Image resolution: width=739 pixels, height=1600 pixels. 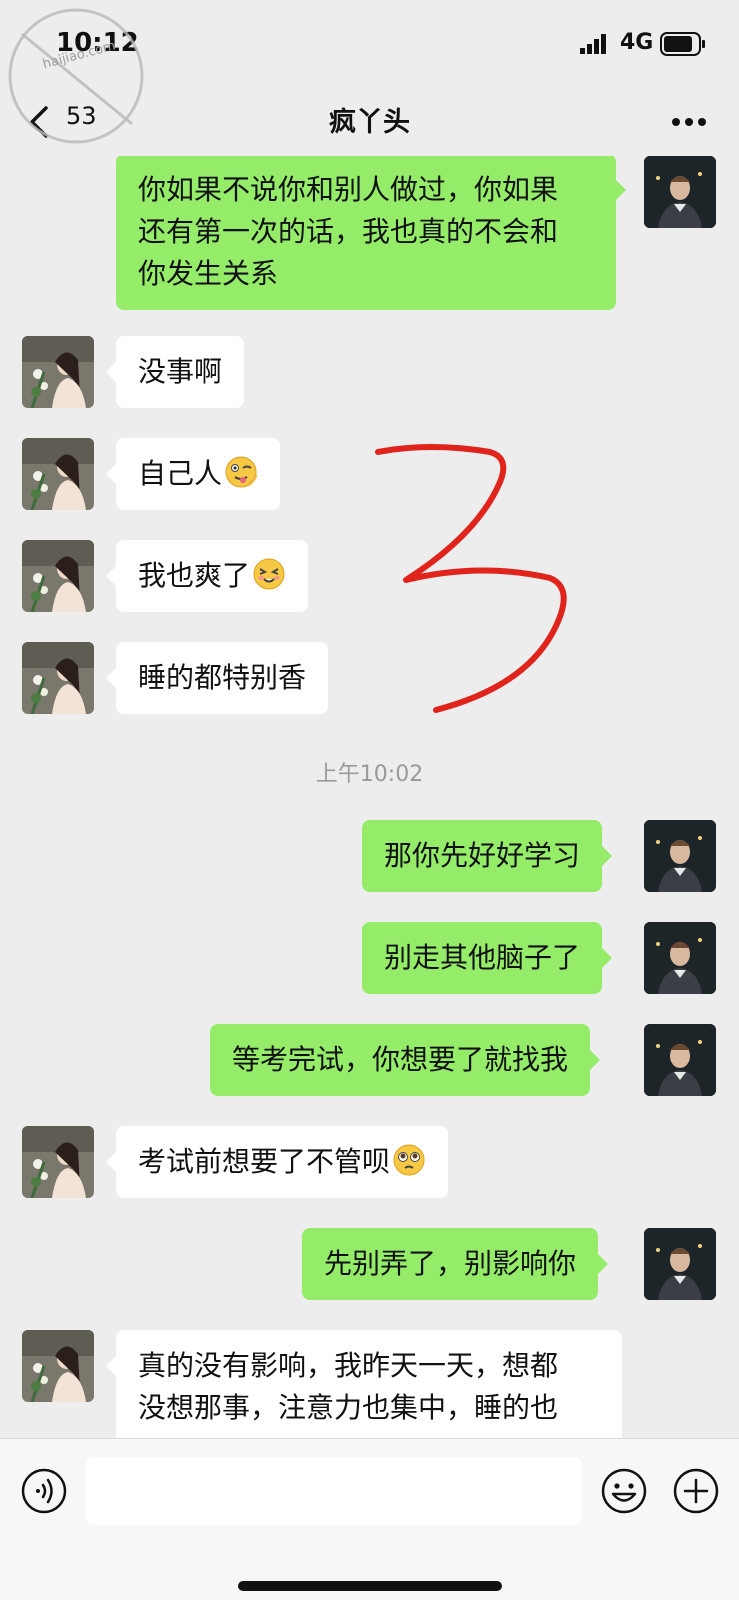 I want to click on input-bar, so click(x=369, y=1519).